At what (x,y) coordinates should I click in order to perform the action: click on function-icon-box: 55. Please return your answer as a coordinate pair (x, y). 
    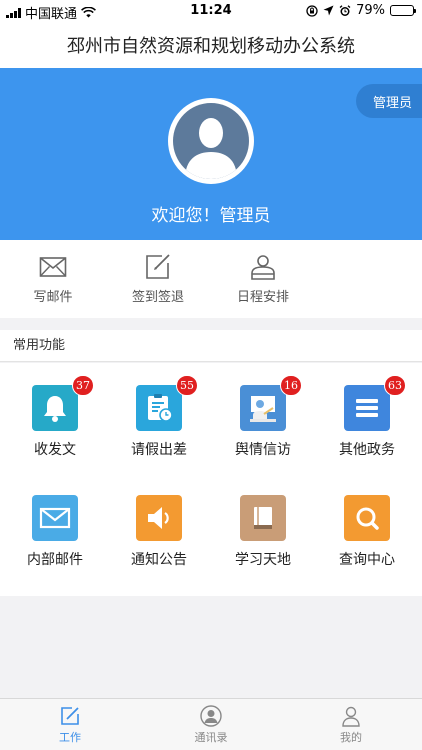
    Looking at the image, I should click on (167, 403).